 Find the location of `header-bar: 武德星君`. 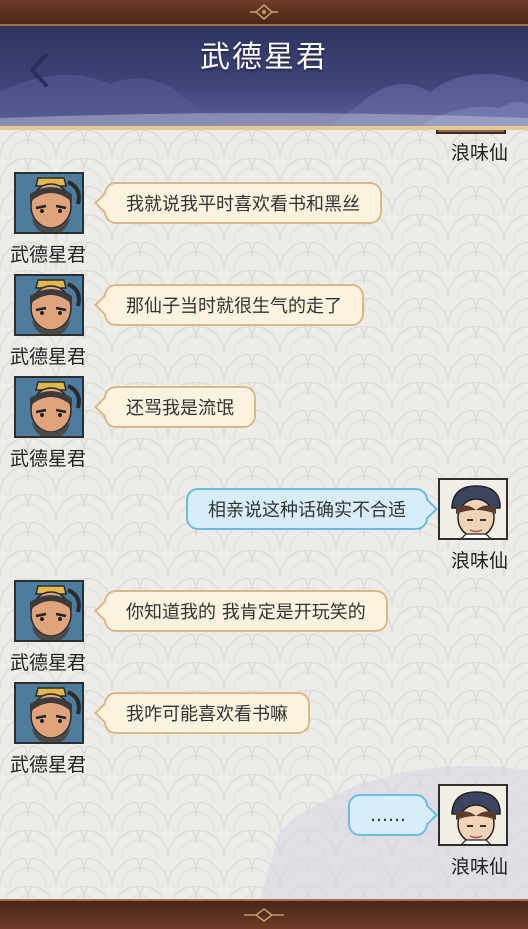

header-bar: 武德星君 is located at coordinates (264, 78).